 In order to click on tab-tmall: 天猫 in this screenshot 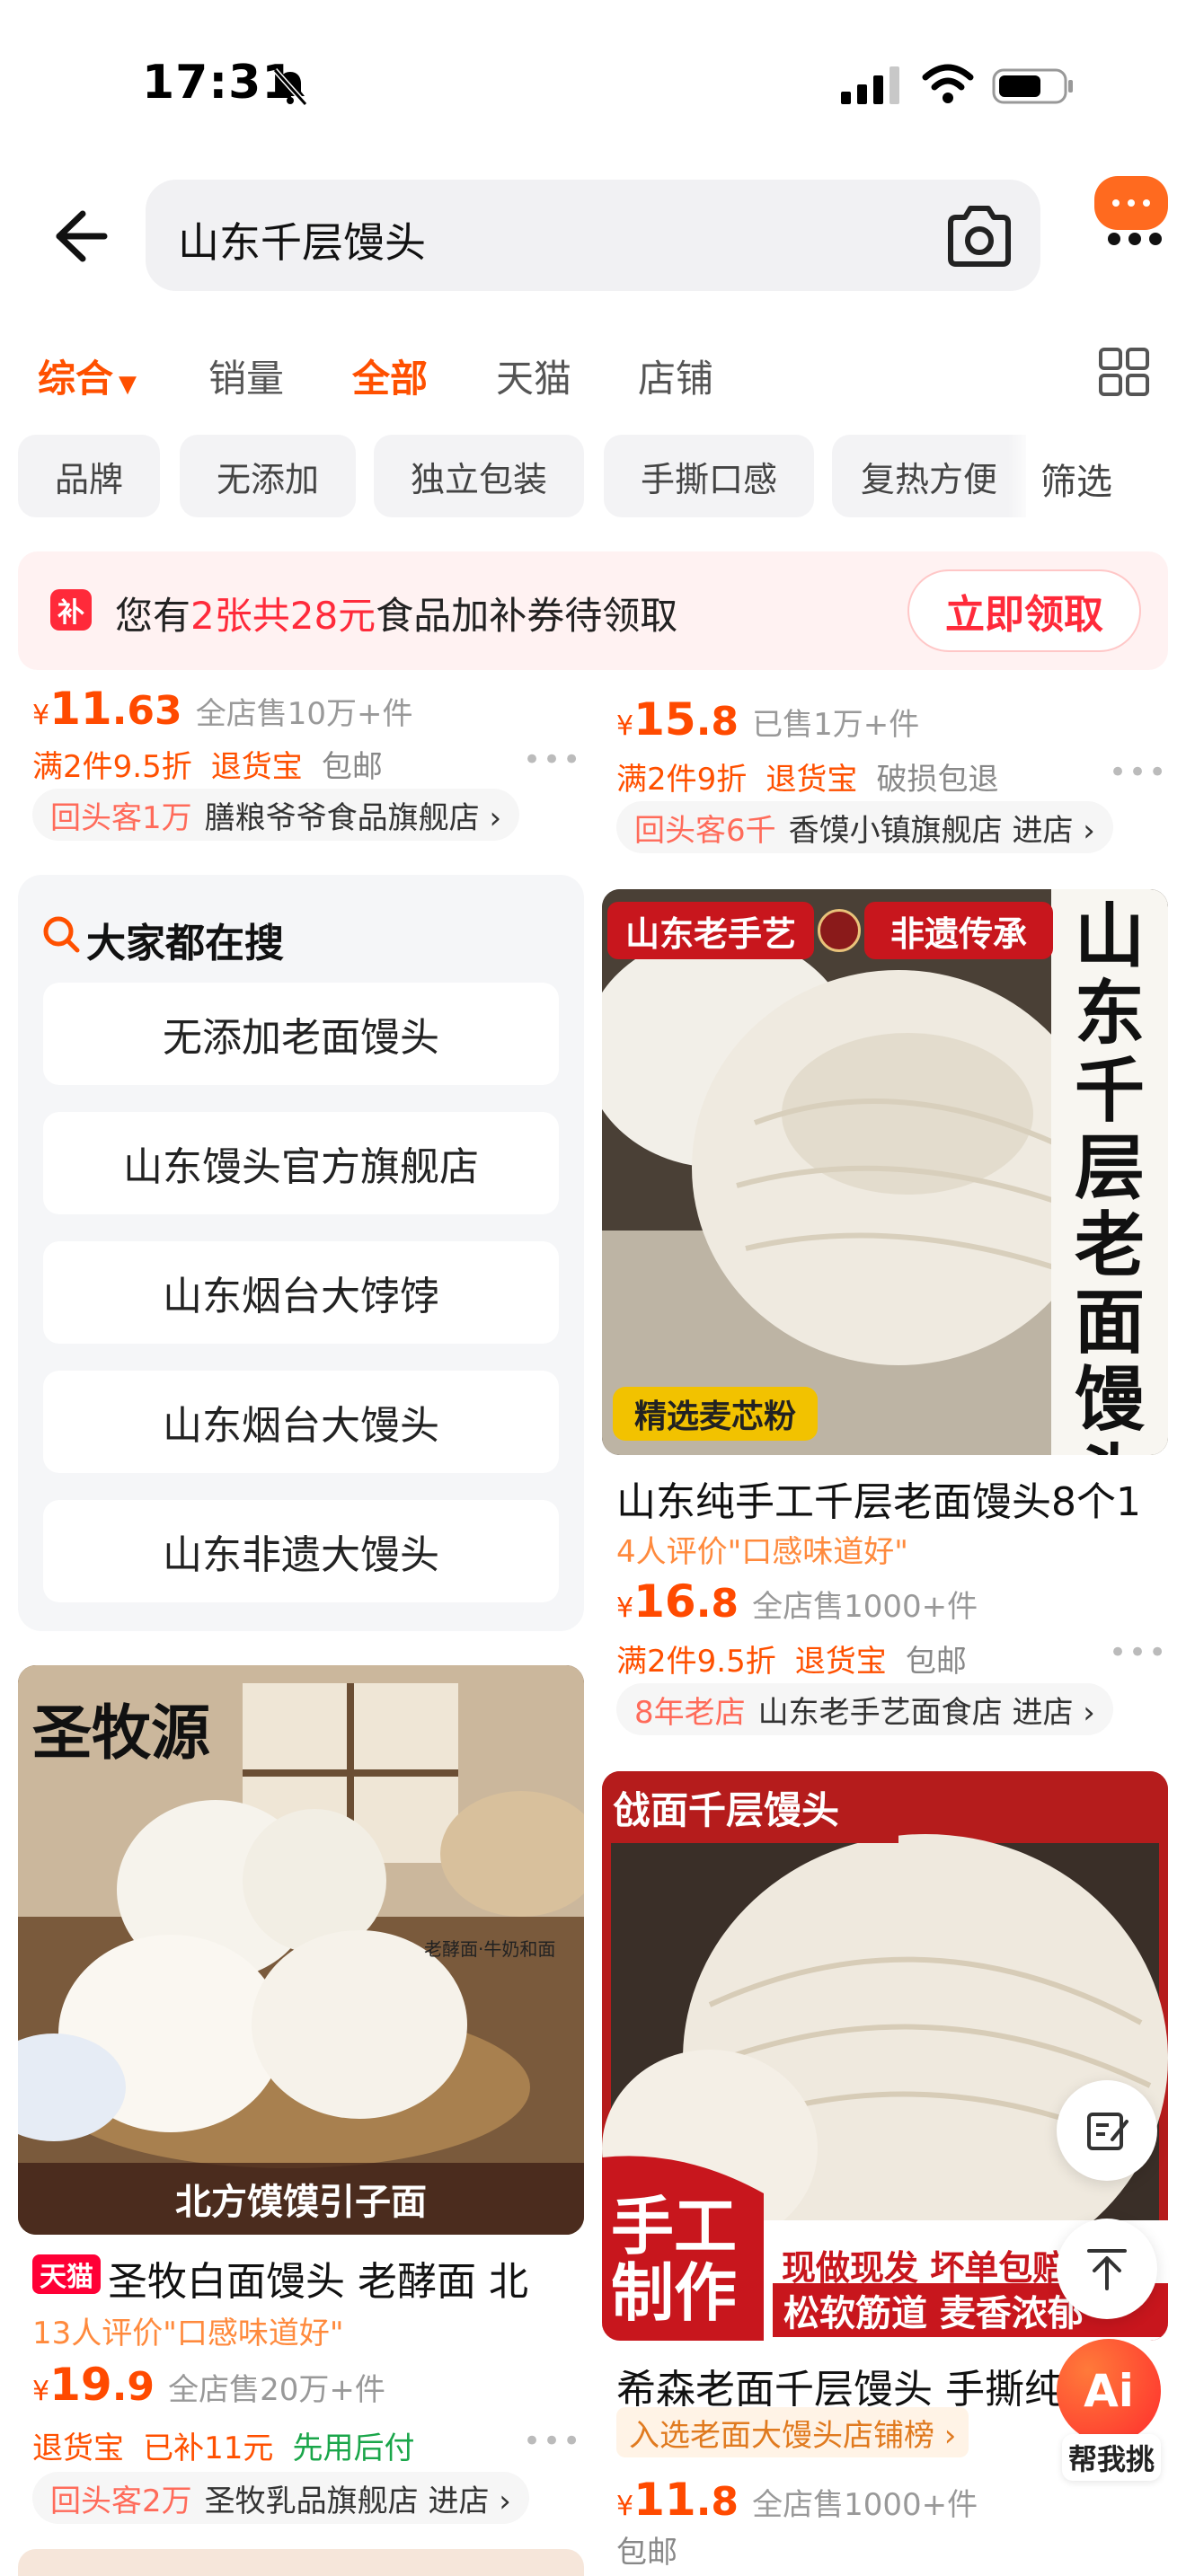, I will do `click(533, 375)`.